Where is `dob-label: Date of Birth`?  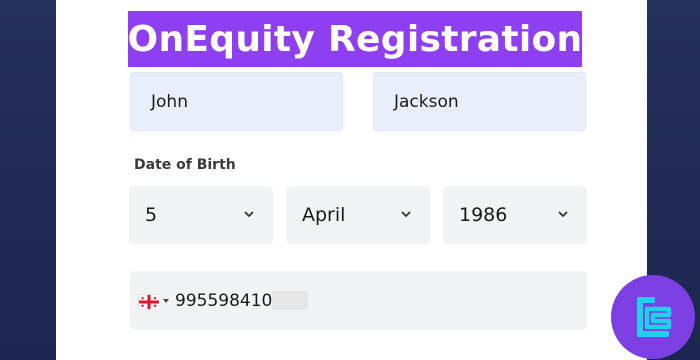
dob-label: Date of Birth is located at coordinates (185, 165).